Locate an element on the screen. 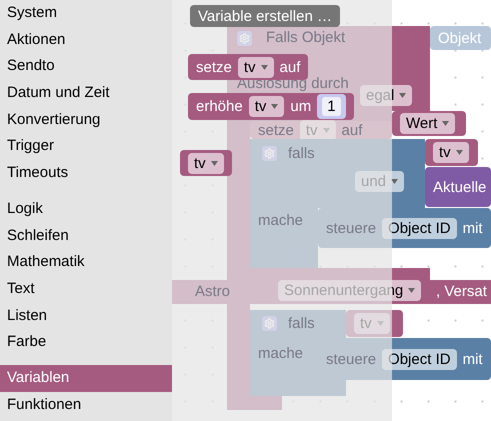 This screenshot has width=491, height=421. category-item: Datum und Zeit is located at coordinates (86, 93).